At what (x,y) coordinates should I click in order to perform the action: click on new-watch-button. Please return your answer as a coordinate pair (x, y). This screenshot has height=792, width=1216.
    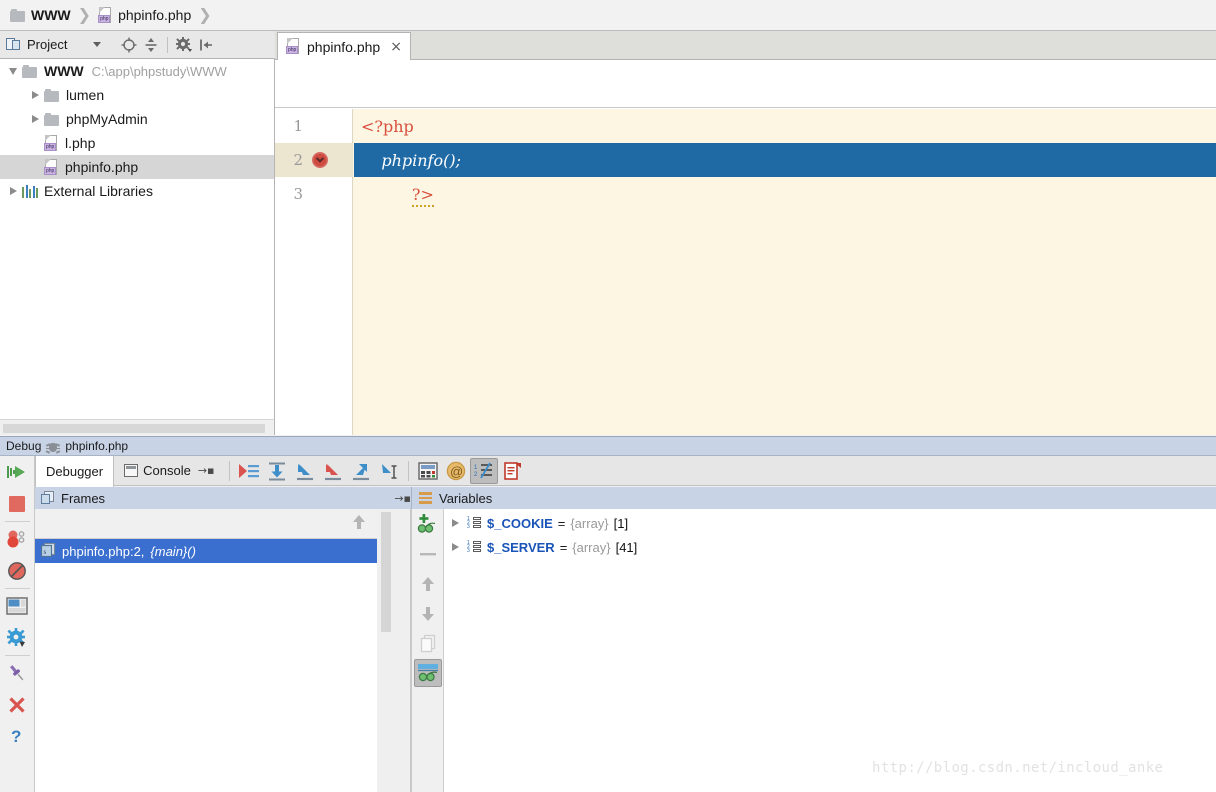
    Looking at the image, I should click on (428, 524).